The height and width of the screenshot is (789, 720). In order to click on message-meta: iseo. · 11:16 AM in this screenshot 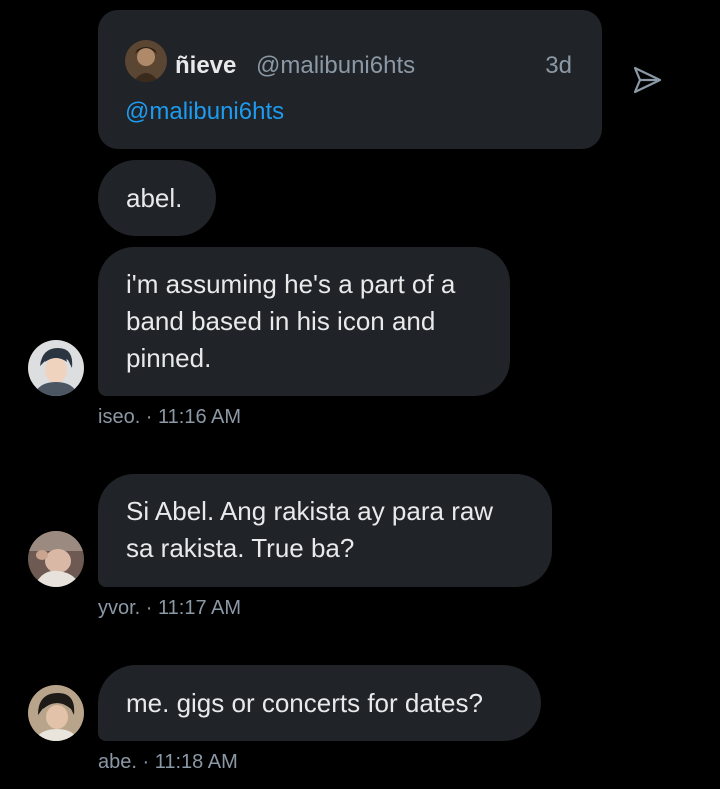, I will do `click(169, 417)`.